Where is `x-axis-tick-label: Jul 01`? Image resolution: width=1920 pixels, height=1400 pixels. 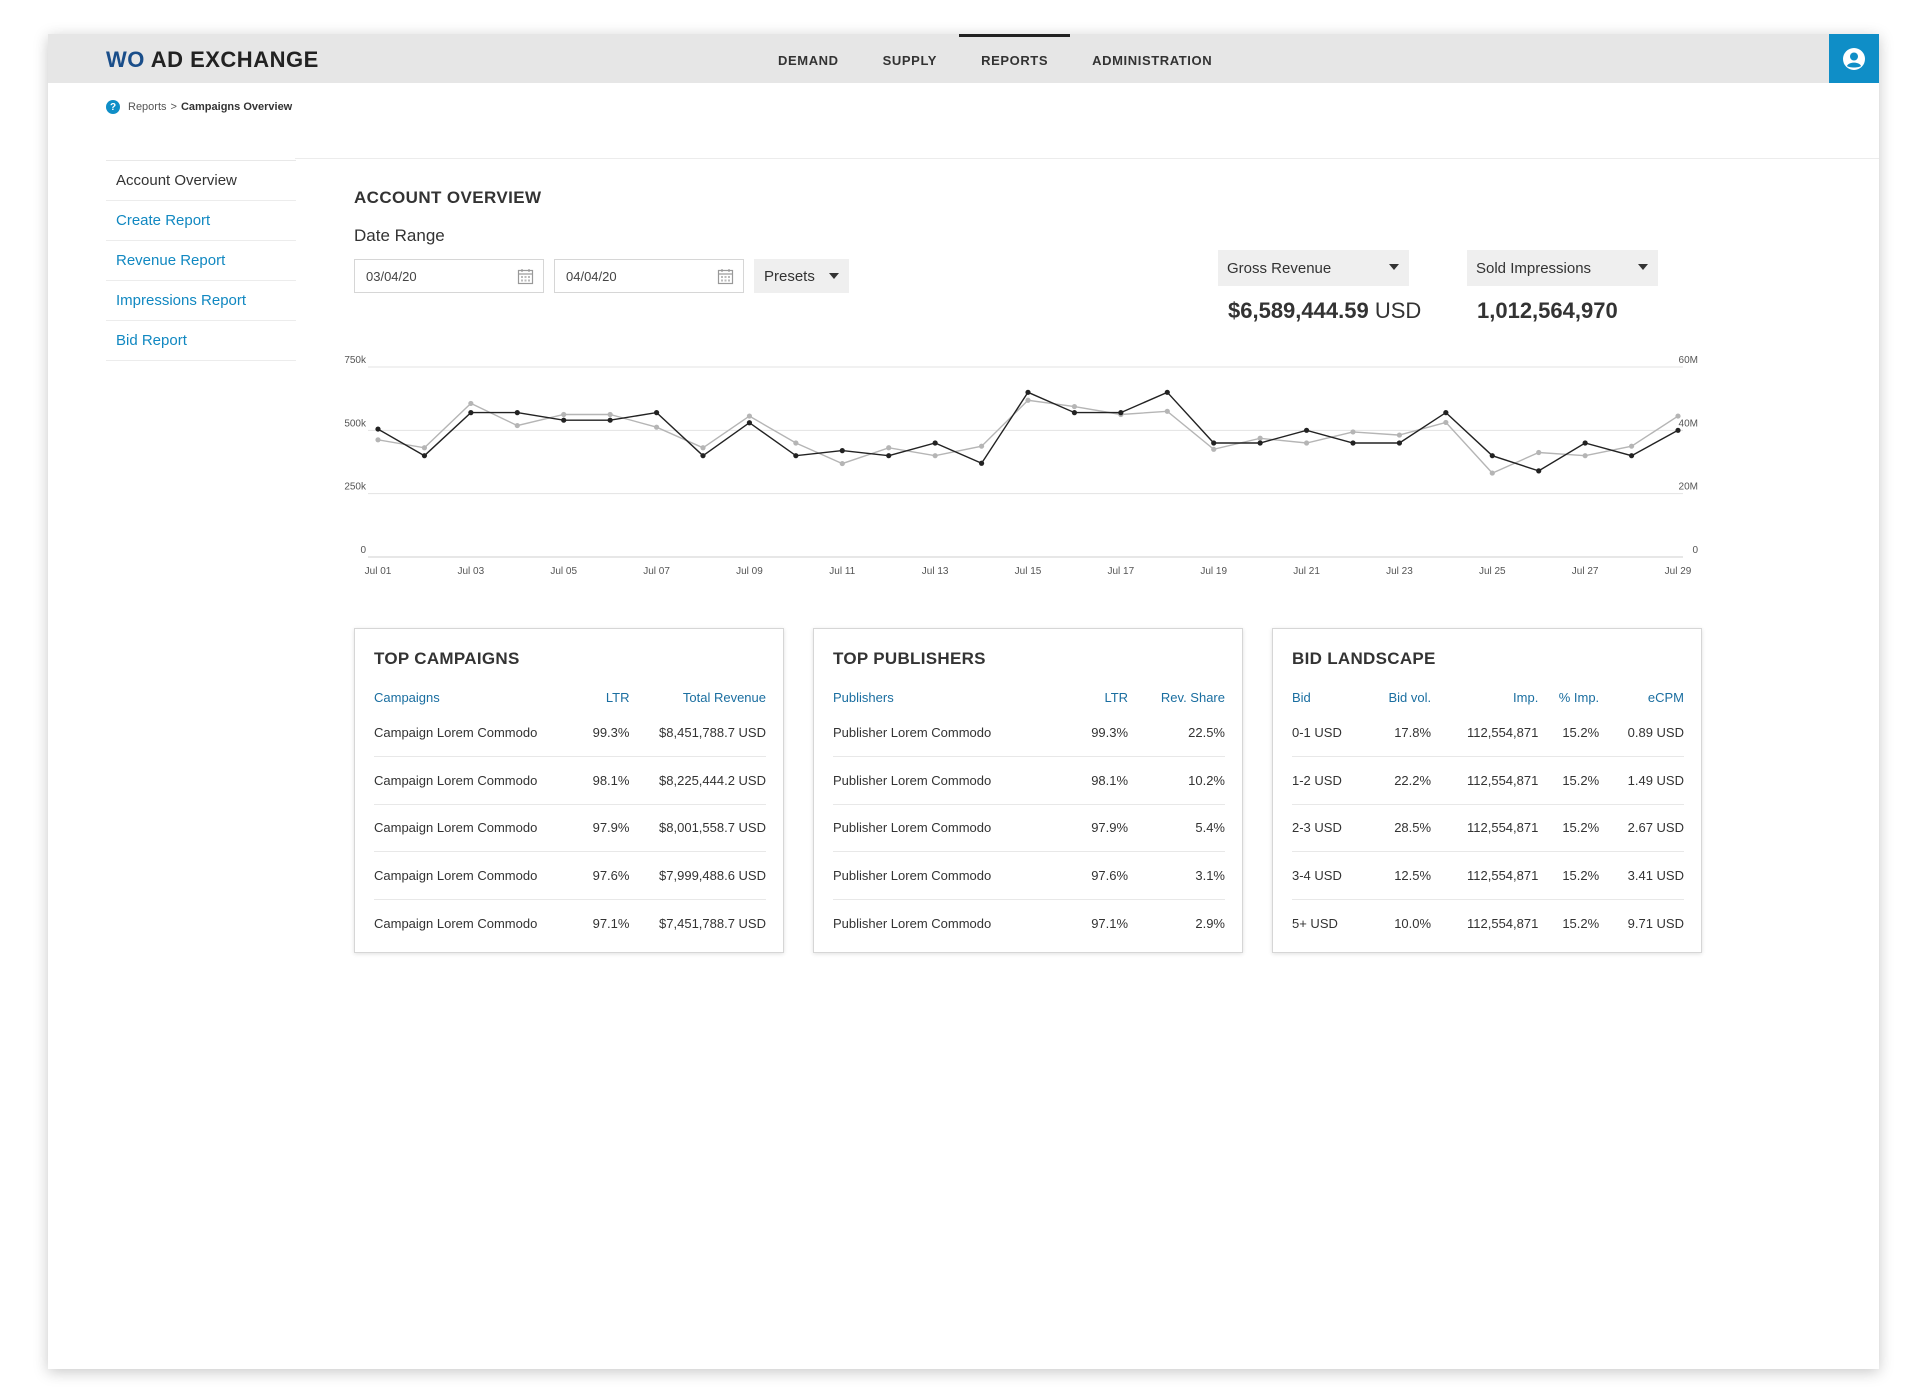 x-axis-tick-label: Jul 01 is located at coordinates (378, 571).